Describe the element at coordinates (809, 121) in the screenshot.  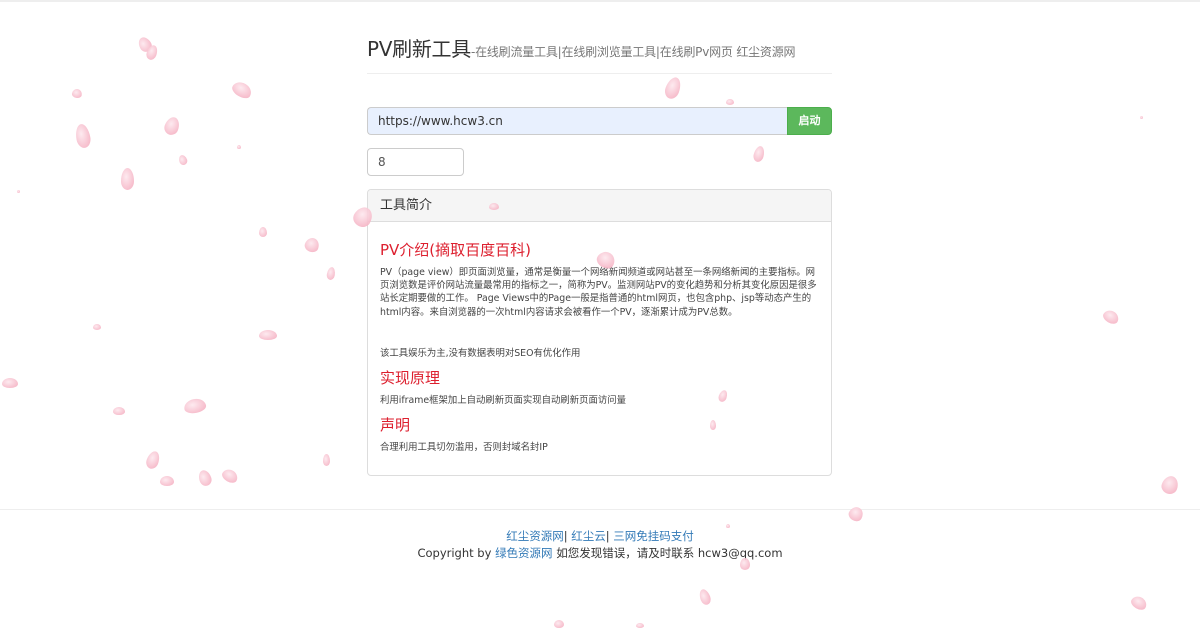
I see `start-button: 启动` at that location.